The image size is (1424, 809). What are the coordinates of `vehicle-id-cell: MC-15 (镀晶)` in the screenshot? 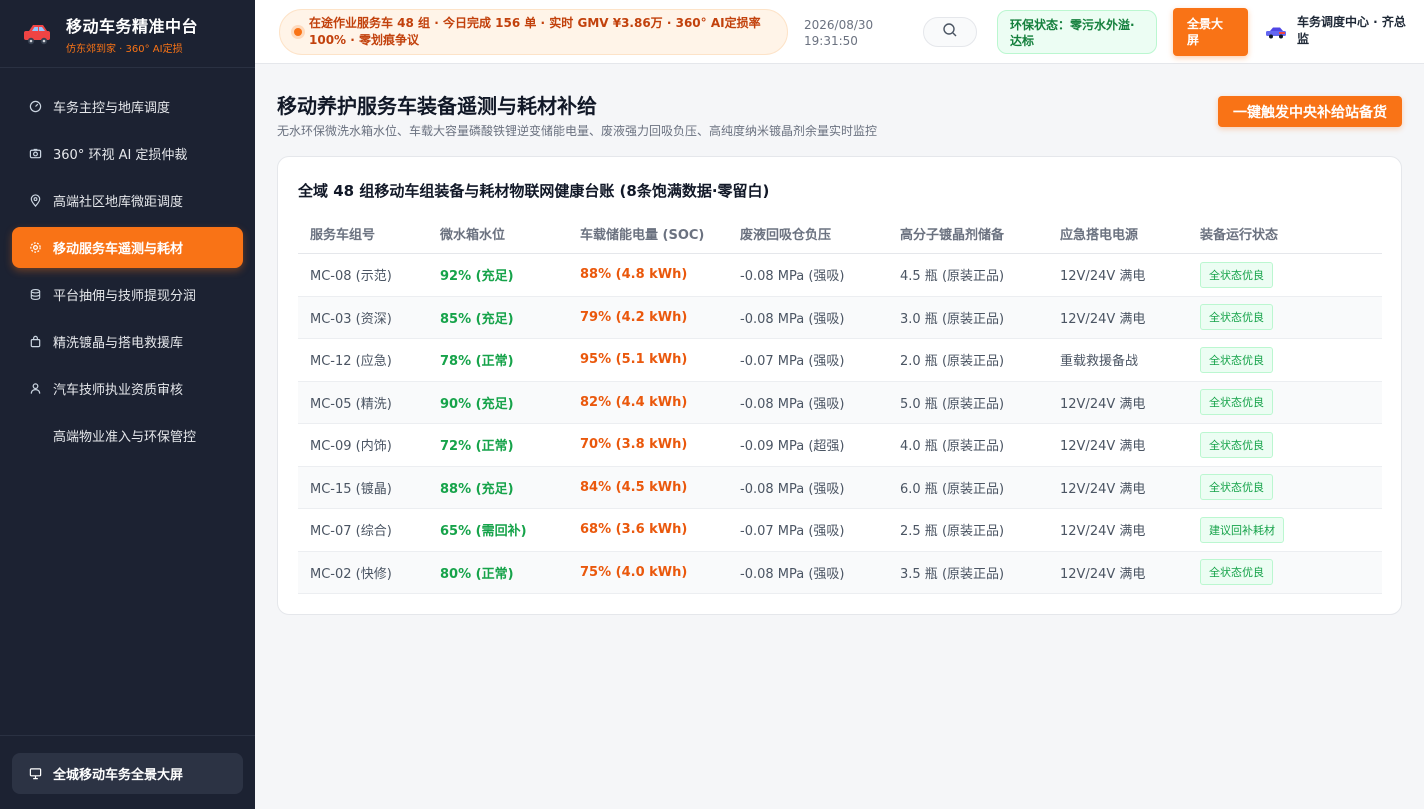 It's located at (351, 489).